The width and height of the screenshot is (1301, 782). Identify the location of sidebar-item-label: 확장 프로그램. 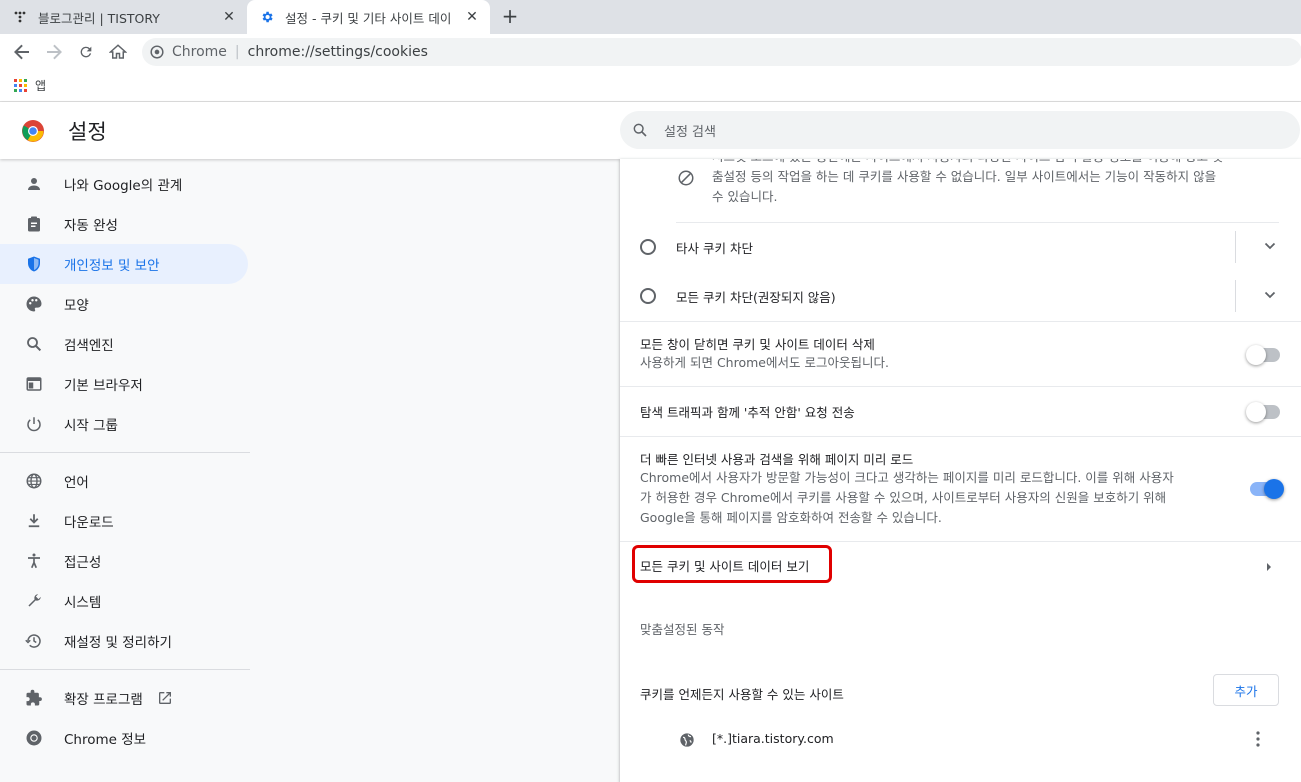
(103, 700).